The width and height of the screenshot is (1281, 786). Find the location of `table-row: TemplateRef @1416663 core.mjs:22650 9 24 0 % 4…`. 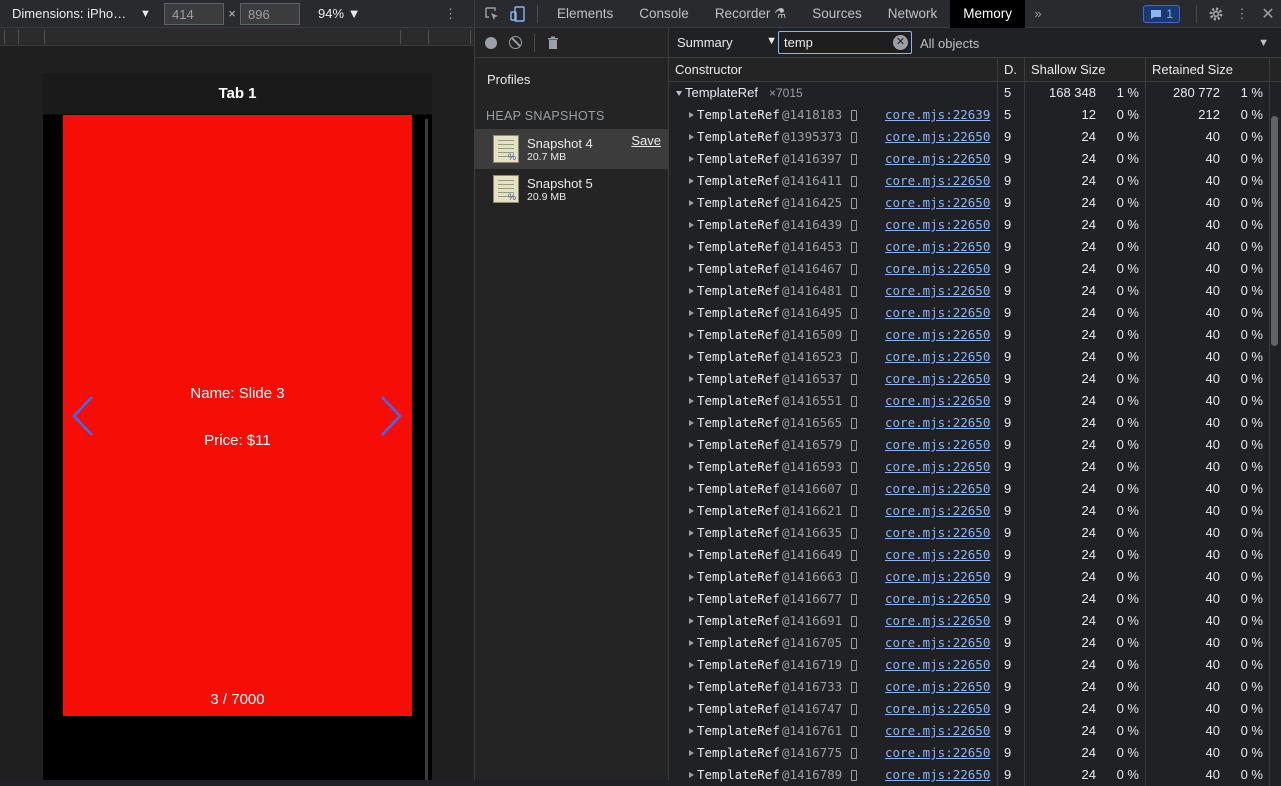

table-row: TemplateRef @1416663 core.mjs:22650 9 24 0 % 4… is located at coordinates (975, 577).